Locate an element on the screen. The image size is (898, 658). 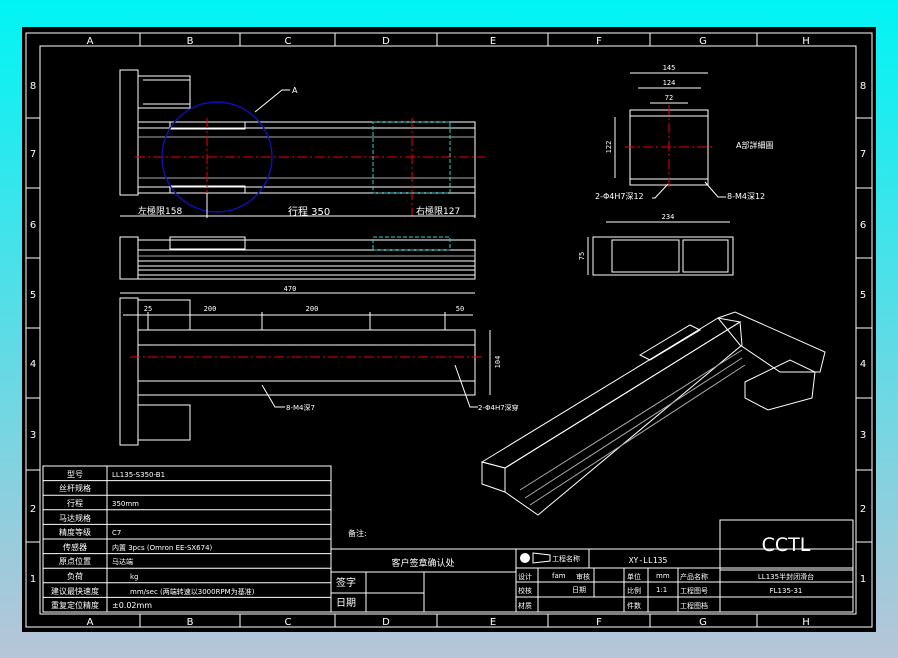
note-detail-left: 2-Φ4H7深12 is located at coordinates (619, 196).